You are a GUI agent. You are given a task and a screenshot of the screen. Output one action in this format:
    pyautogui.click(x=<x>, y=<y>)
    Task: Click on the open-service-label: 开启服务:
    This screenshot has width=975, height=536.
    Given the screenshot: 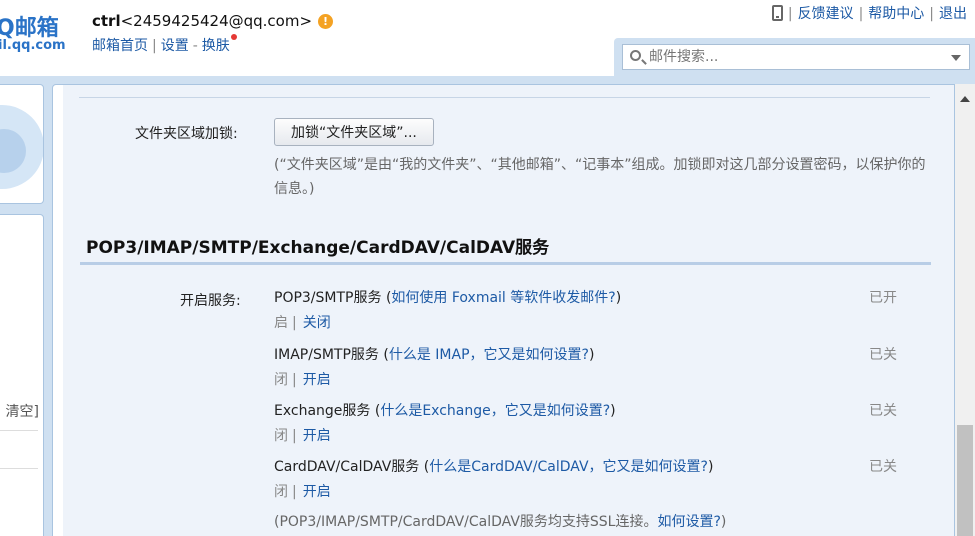 What is the action you would take?
    pyautogui.click(x=210, y=301)
    